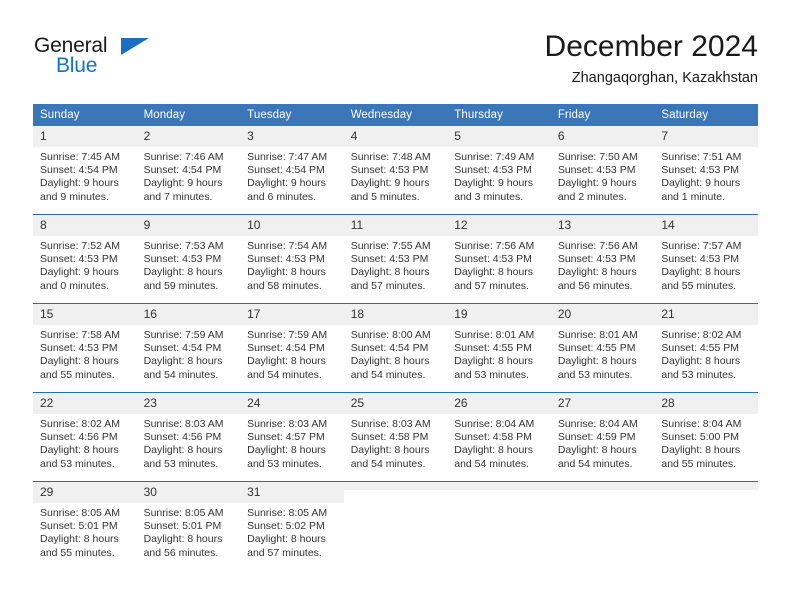  I want to click on sunset-text: Sunset: 5:01 PM, so click(182, 526).